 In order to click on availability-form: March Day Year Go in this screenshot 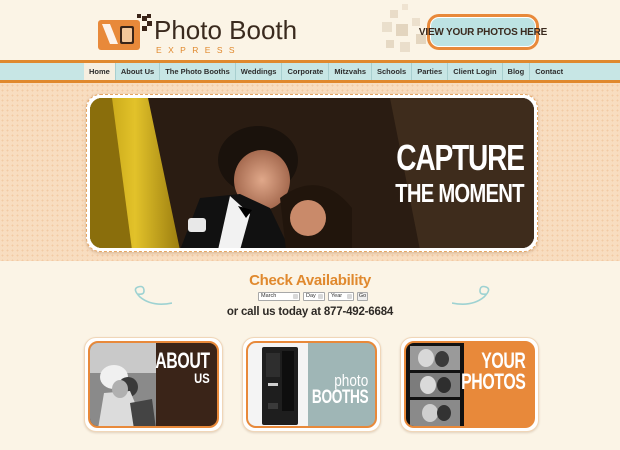, I will do `click(313, 297)`.